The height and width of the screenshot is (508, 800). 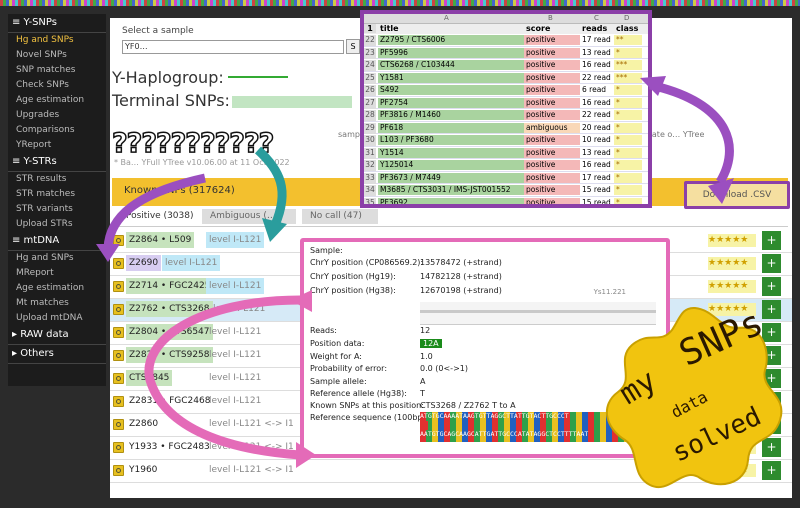 What do you see at coordinates (270, 186) in the screenshot?
I see `teal-arrow` at bounding box center [270, 186].